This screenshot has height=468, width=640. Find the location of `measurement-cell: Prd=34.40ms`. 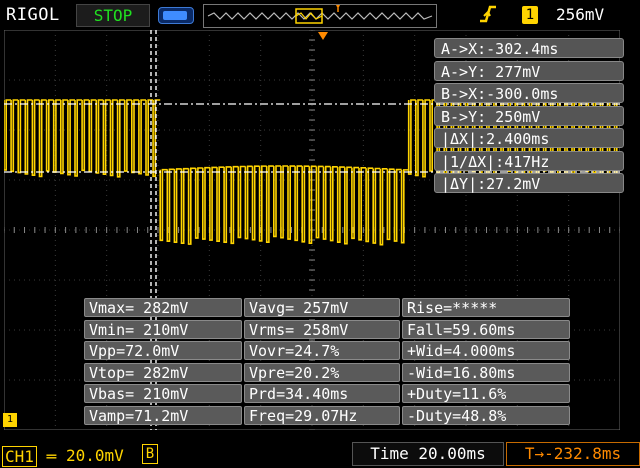

measurement-cell: Prd=34.40ms is located at coordinates (322, 393).